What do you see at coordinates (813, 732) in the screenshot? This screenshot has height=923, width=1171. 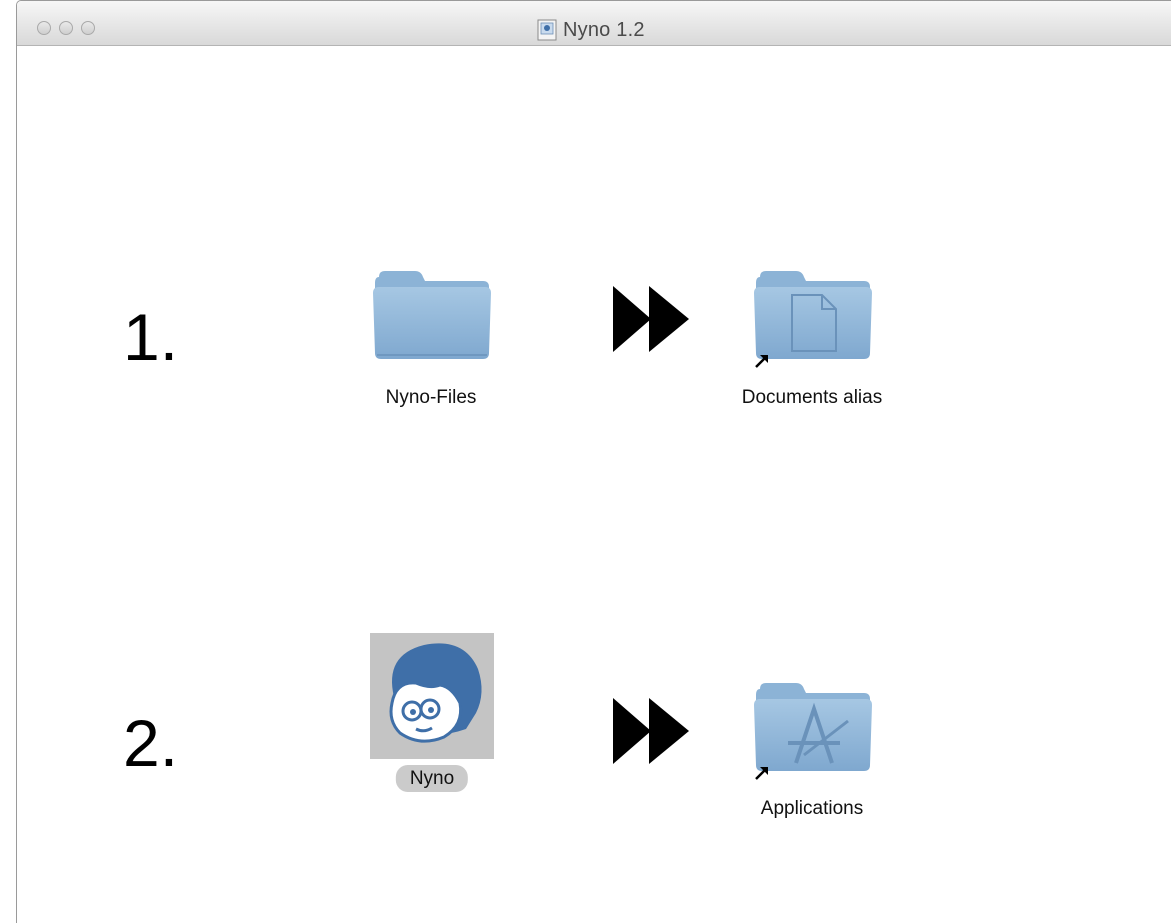 I see `applications-alias-folder-icon` at bounding box center [813, 732].